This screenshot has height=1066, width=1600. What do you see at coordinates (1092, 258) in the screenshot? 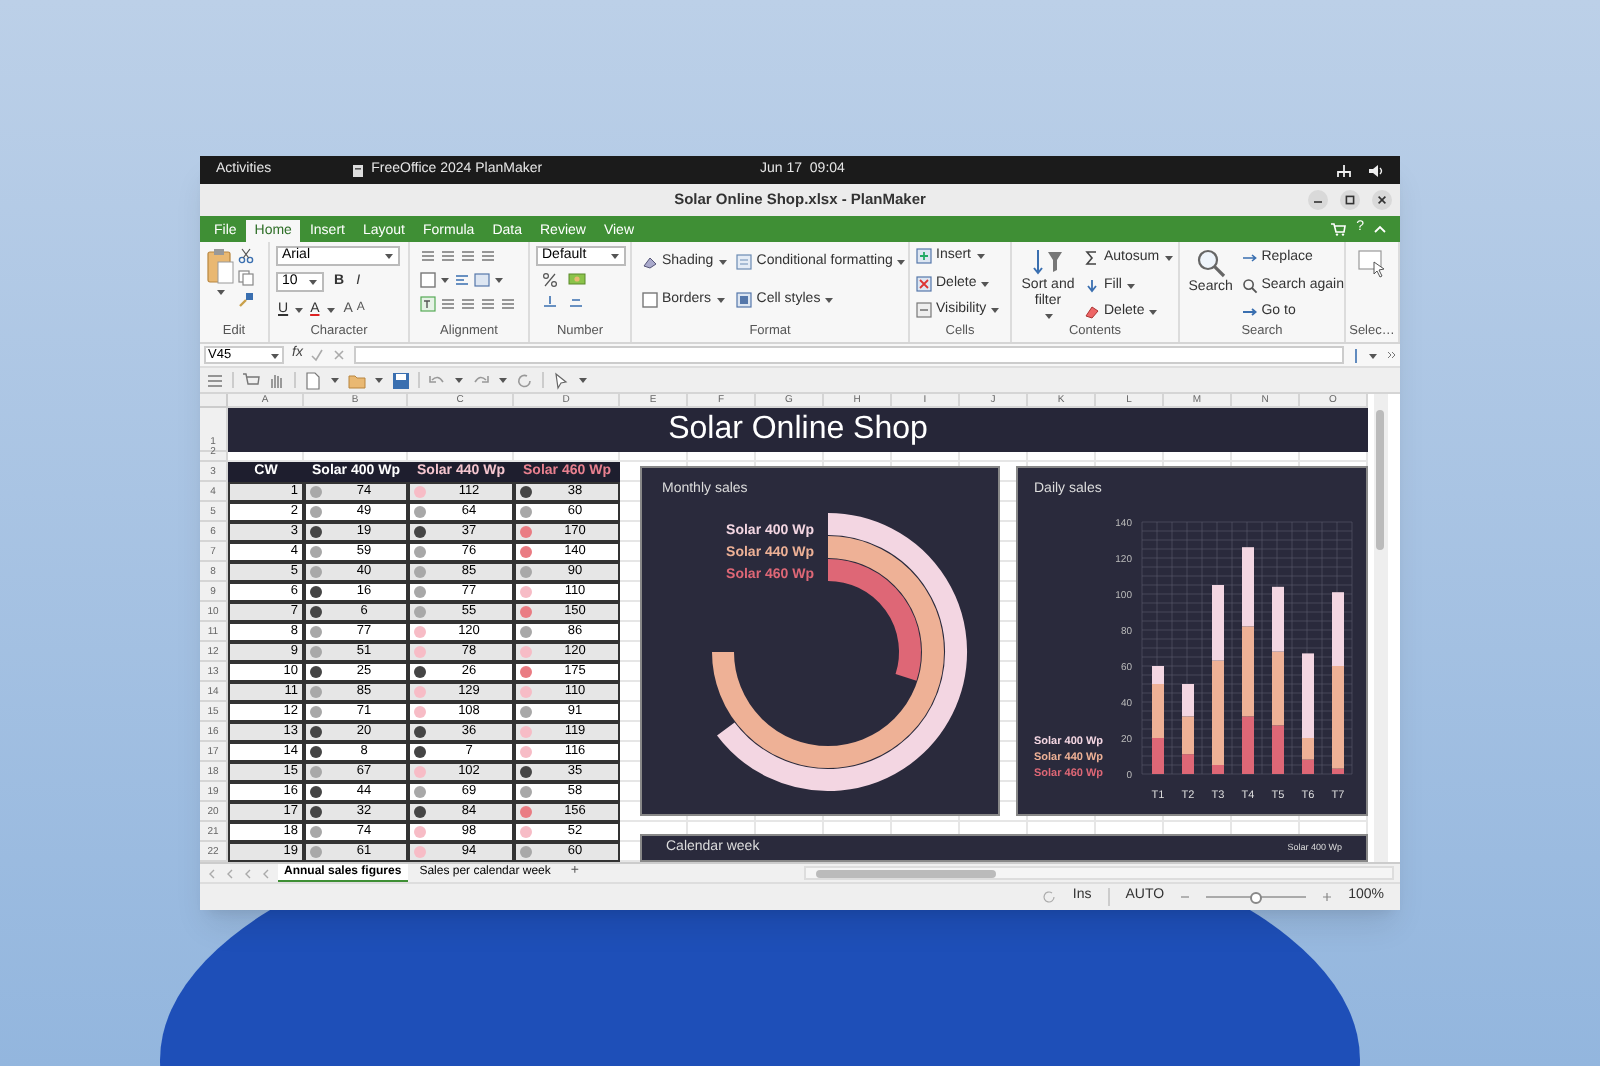
I see `sum-icon` at bounding box center [1092, 258].